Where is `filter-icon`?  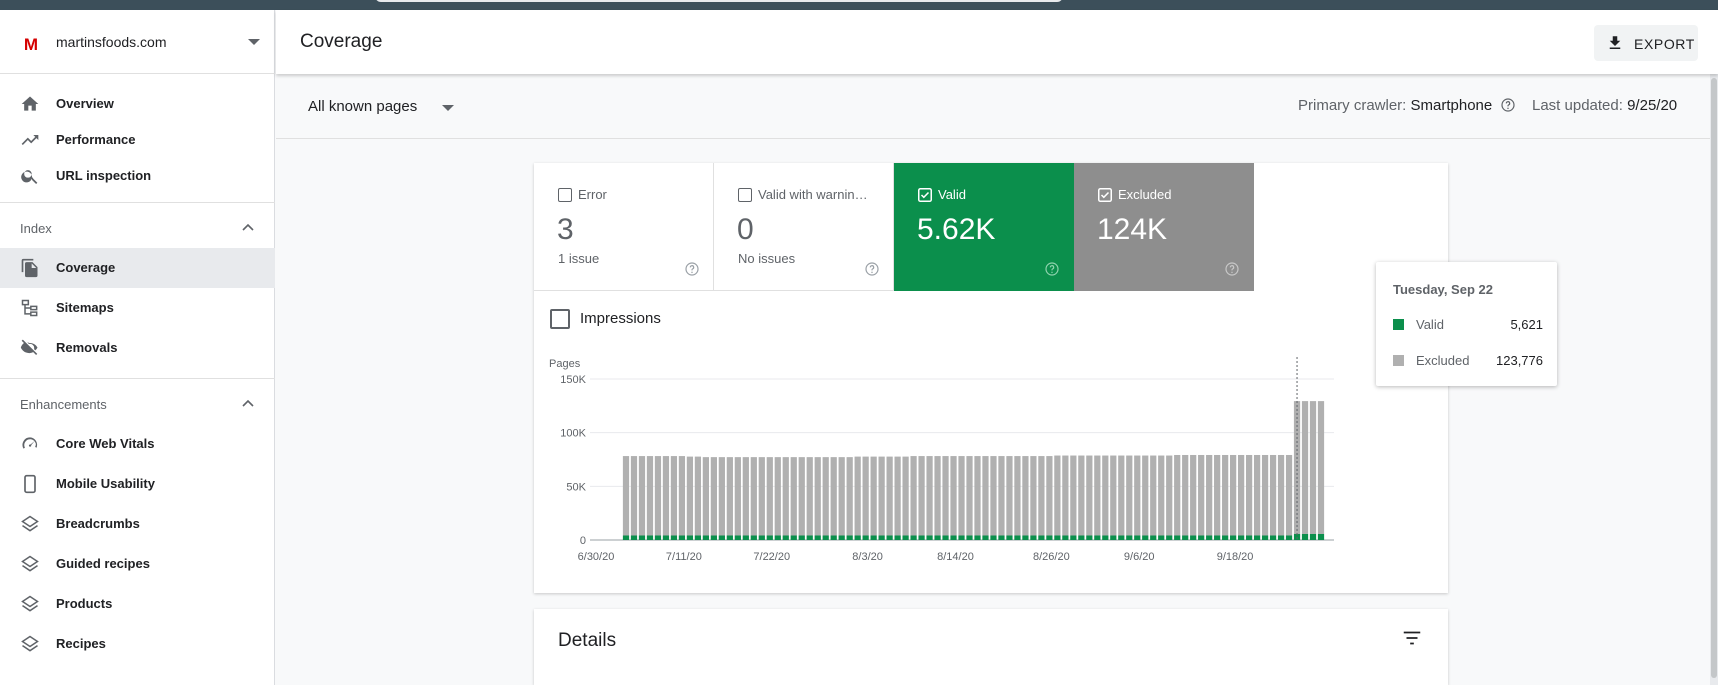
filter-icon is located at coordinates (1412, 638).